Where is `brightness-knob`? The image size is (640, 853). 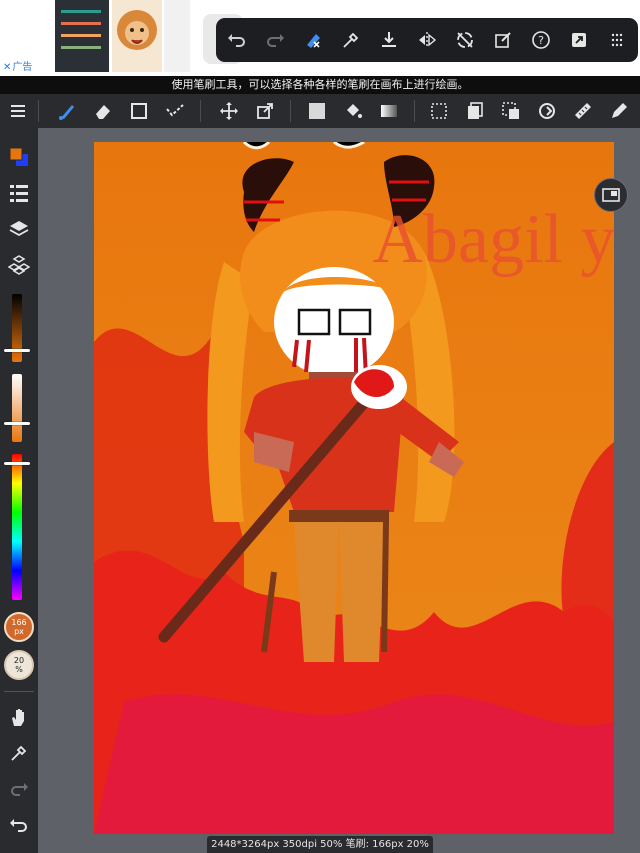
brightness-knob is located at coordinates (17, 350).